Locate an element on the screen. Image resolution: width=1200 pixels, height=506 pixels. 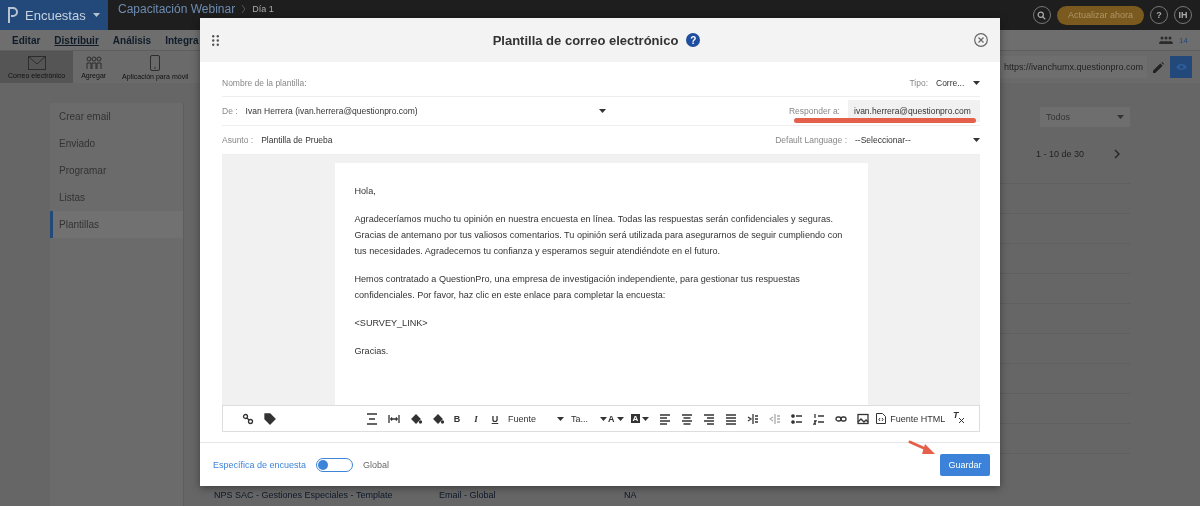
save-button: Guardar is located at coordinates (965, 464).